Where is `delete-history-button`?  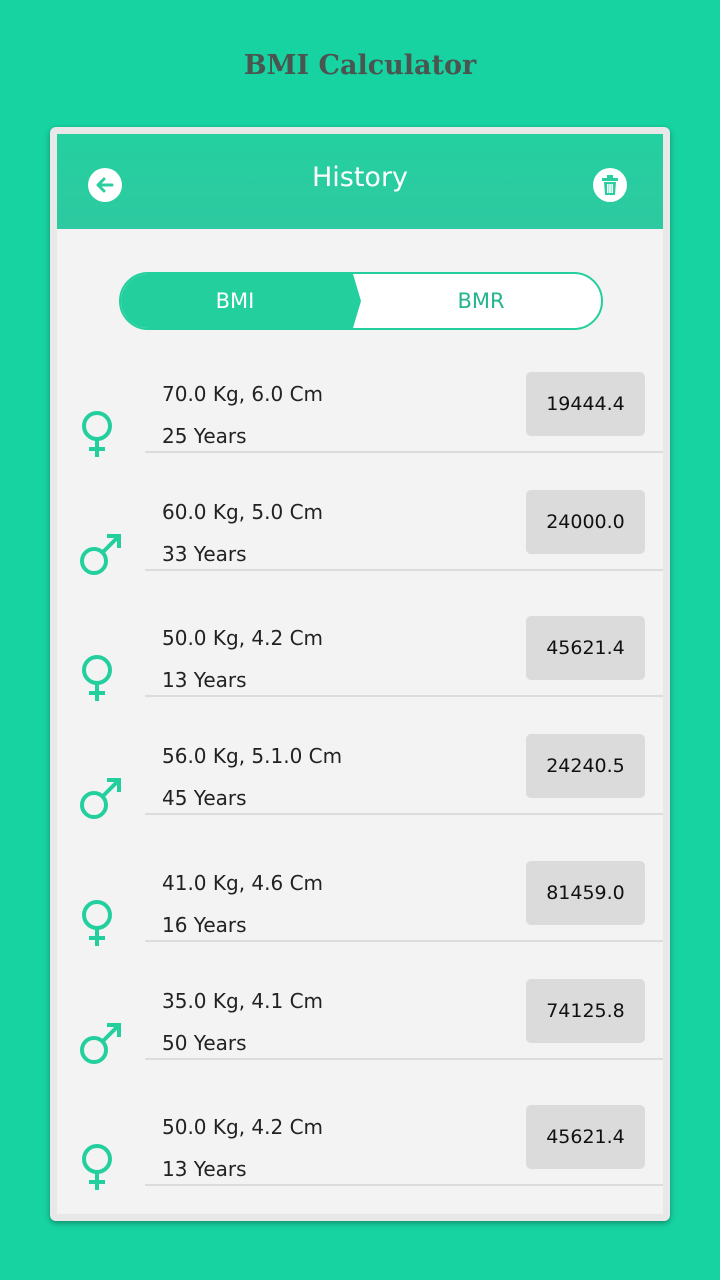 delete-history-button is located at coordinates (610, 185).